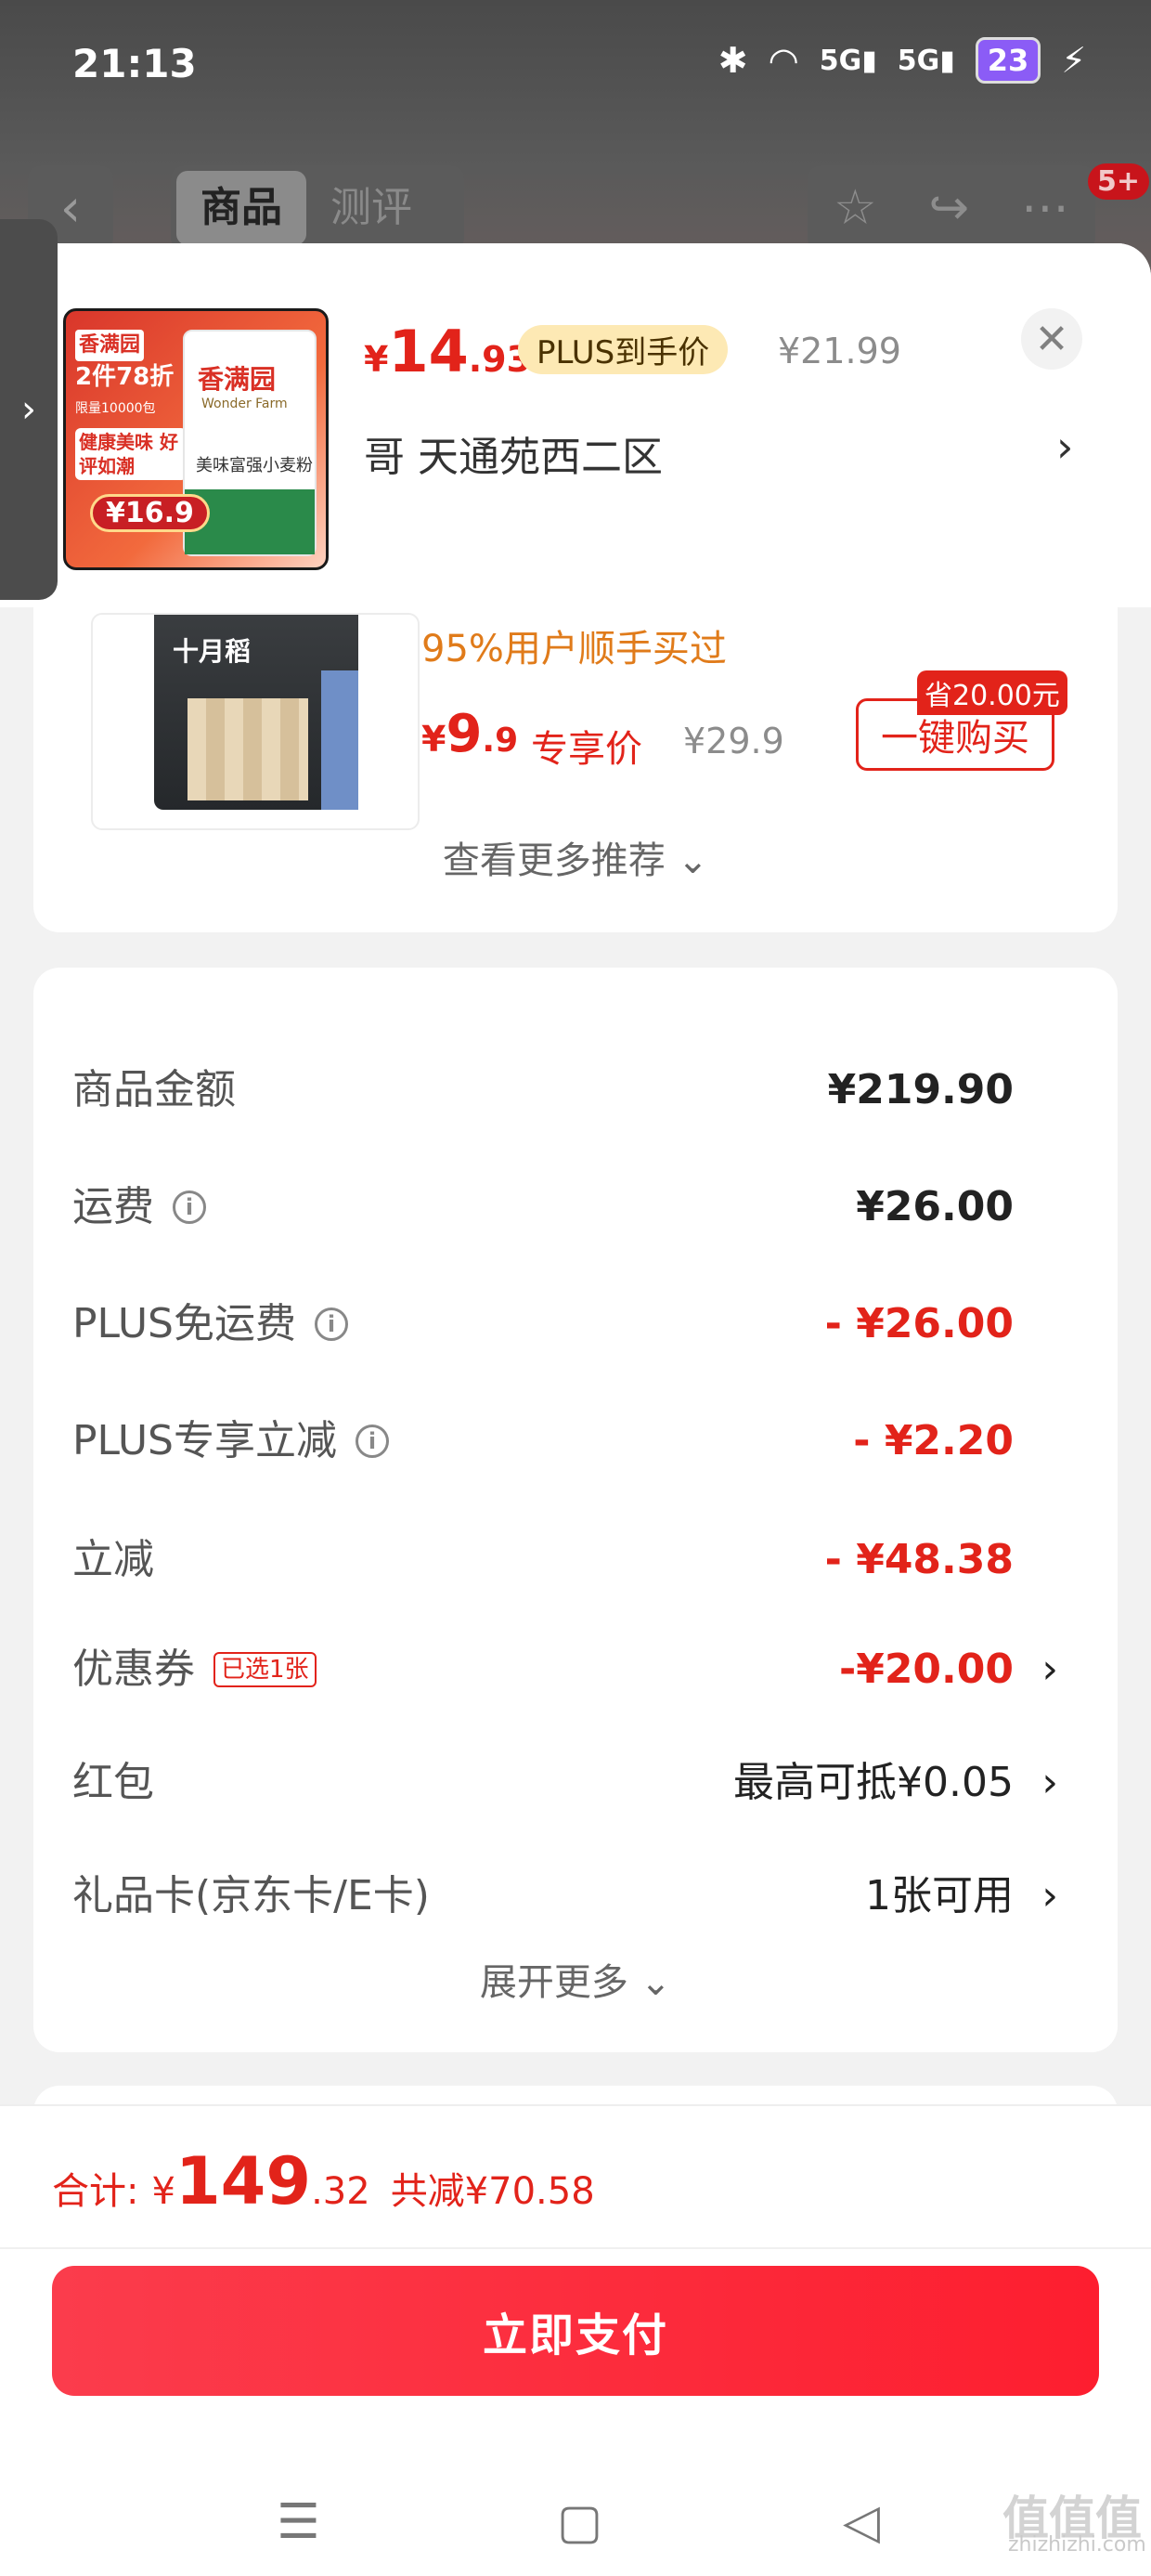 This screenshot has width=1151, height=2576. What do you see at coordinates (299, 2522) in the screenshot?
I see `menu-icon: ☰` at bounding box center [299, 2522].